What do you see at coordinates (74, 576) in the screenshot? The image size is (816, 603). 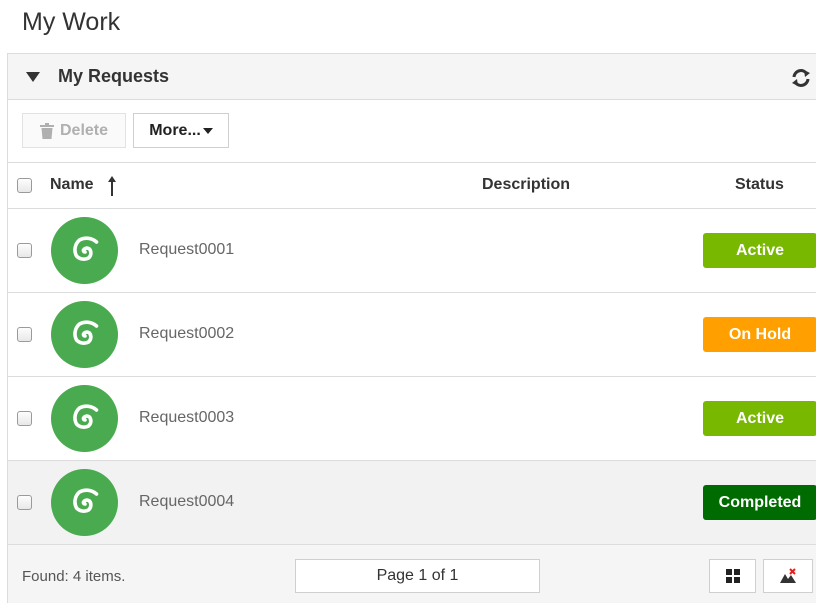 I see `found-count: Found: 4 items.` at bounding box center [74, 576].